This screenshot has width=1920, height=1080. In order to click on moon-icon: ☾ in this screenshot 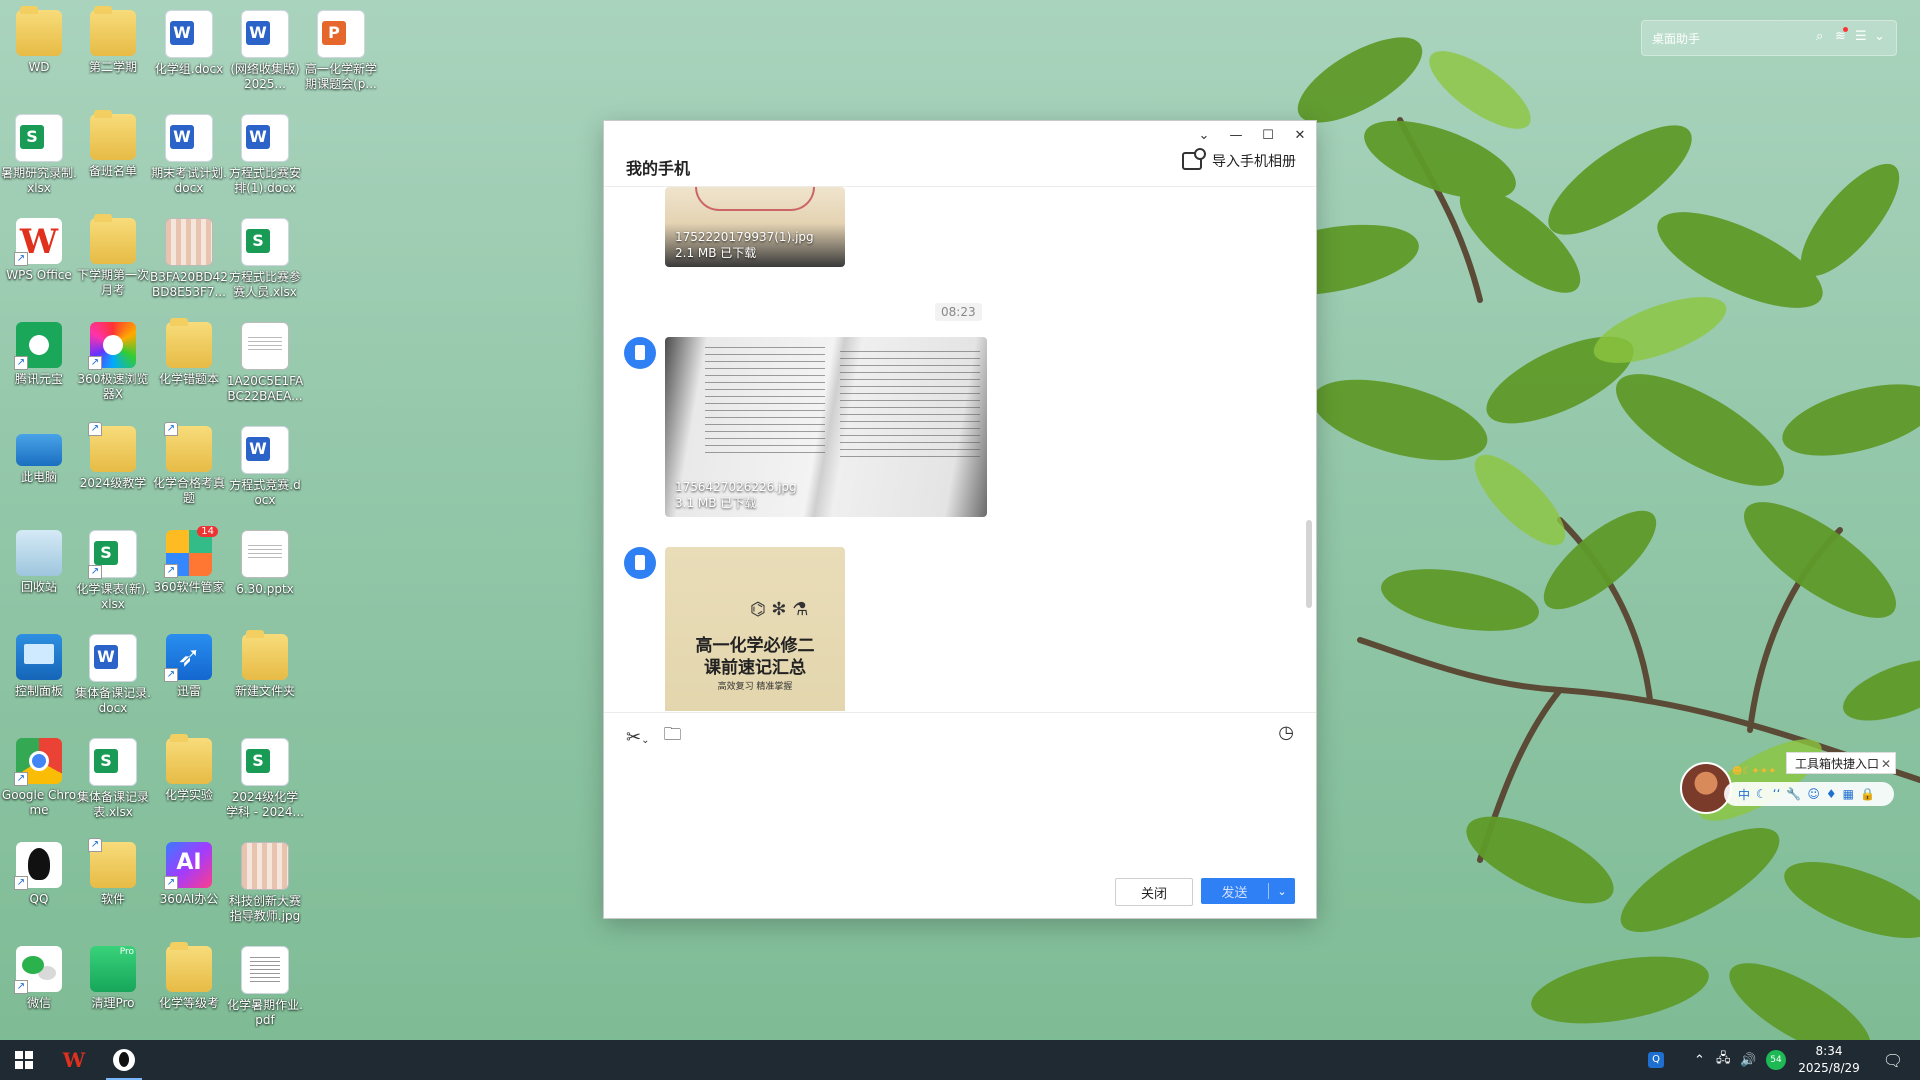, I will do `click(1761, 794)`.